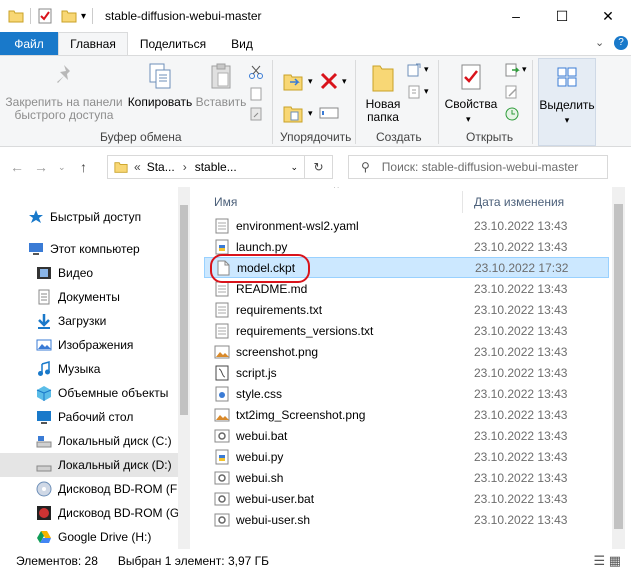  I want to click on file-row: requirements.txt 23.10.2022 13:43, so click(406, 309).